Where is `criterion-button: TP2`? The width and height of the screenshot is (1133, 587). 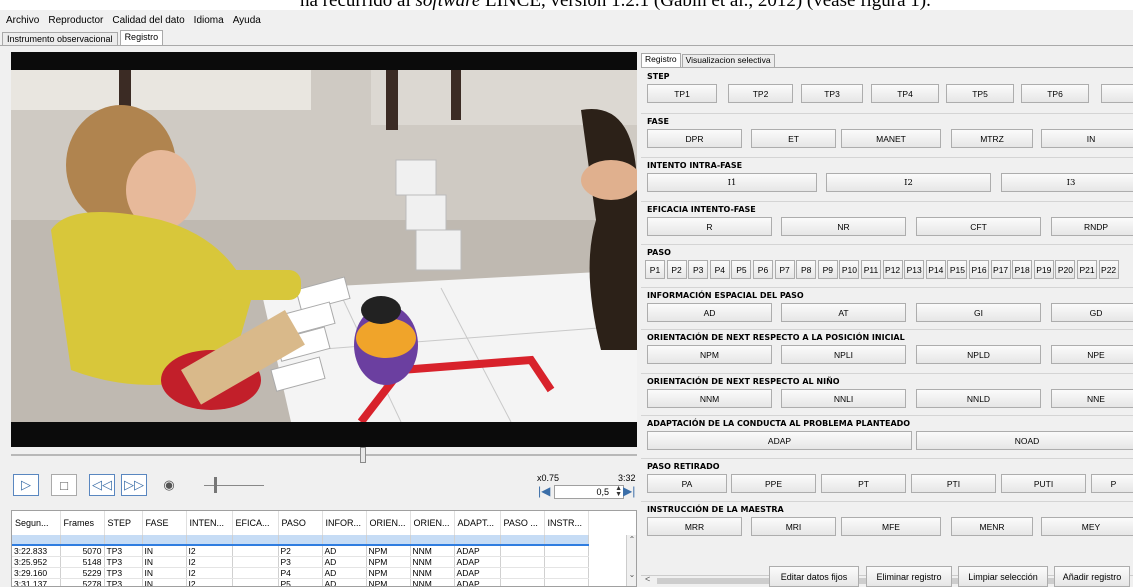
criterion-button: TP2 is located at coordinates (760, 93).